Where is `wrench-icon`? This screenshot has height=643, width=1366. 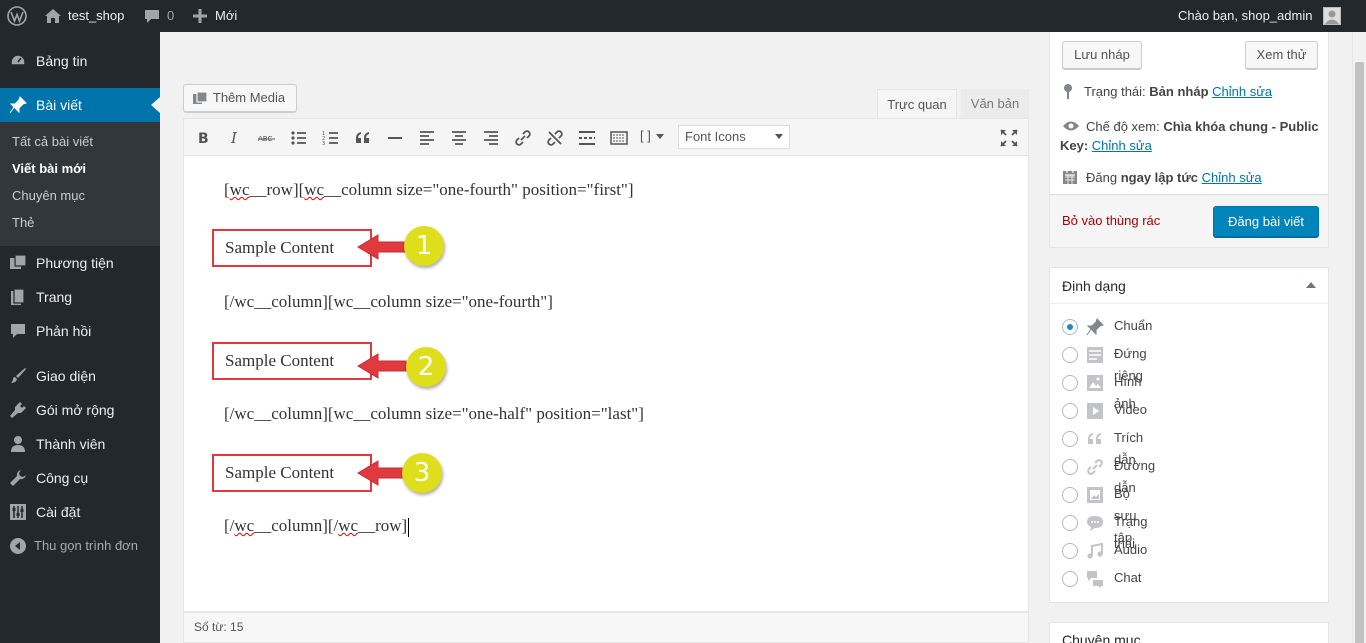 wrench-icon is located at coordinates (18, 478).